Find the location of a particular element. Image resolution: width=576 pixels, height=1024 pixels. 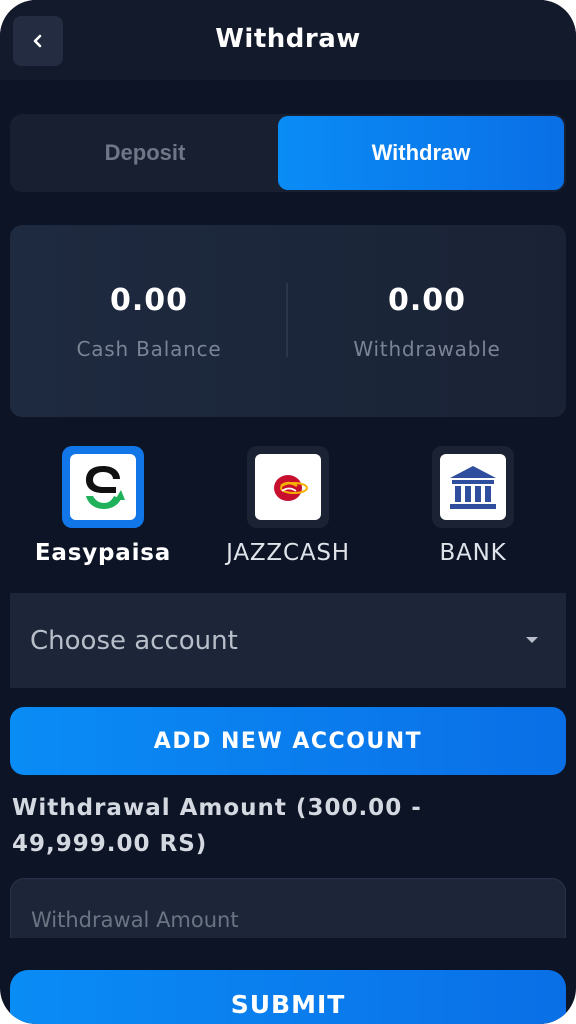

page-title: Withdraw is located at coordinates (288, 39).